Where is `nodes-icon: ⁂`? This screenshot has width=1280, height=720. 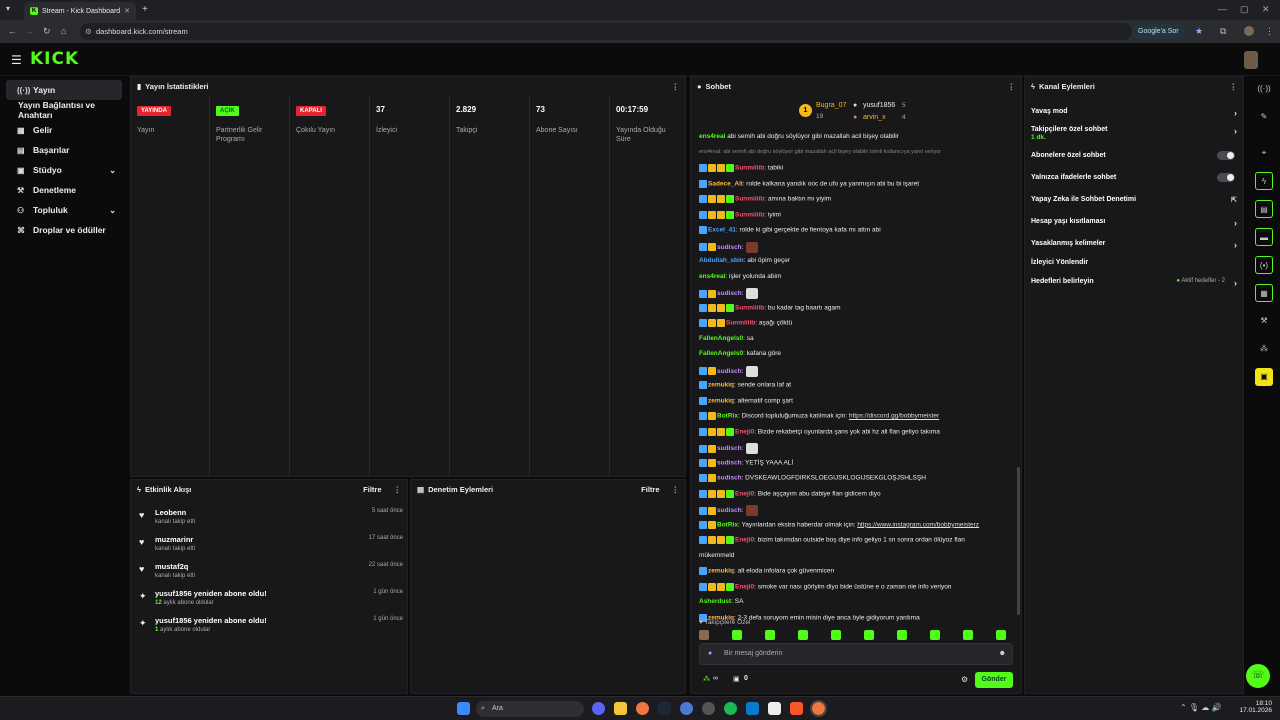 nodes-icon: ⁂ is located at coordinates (1264, 349).